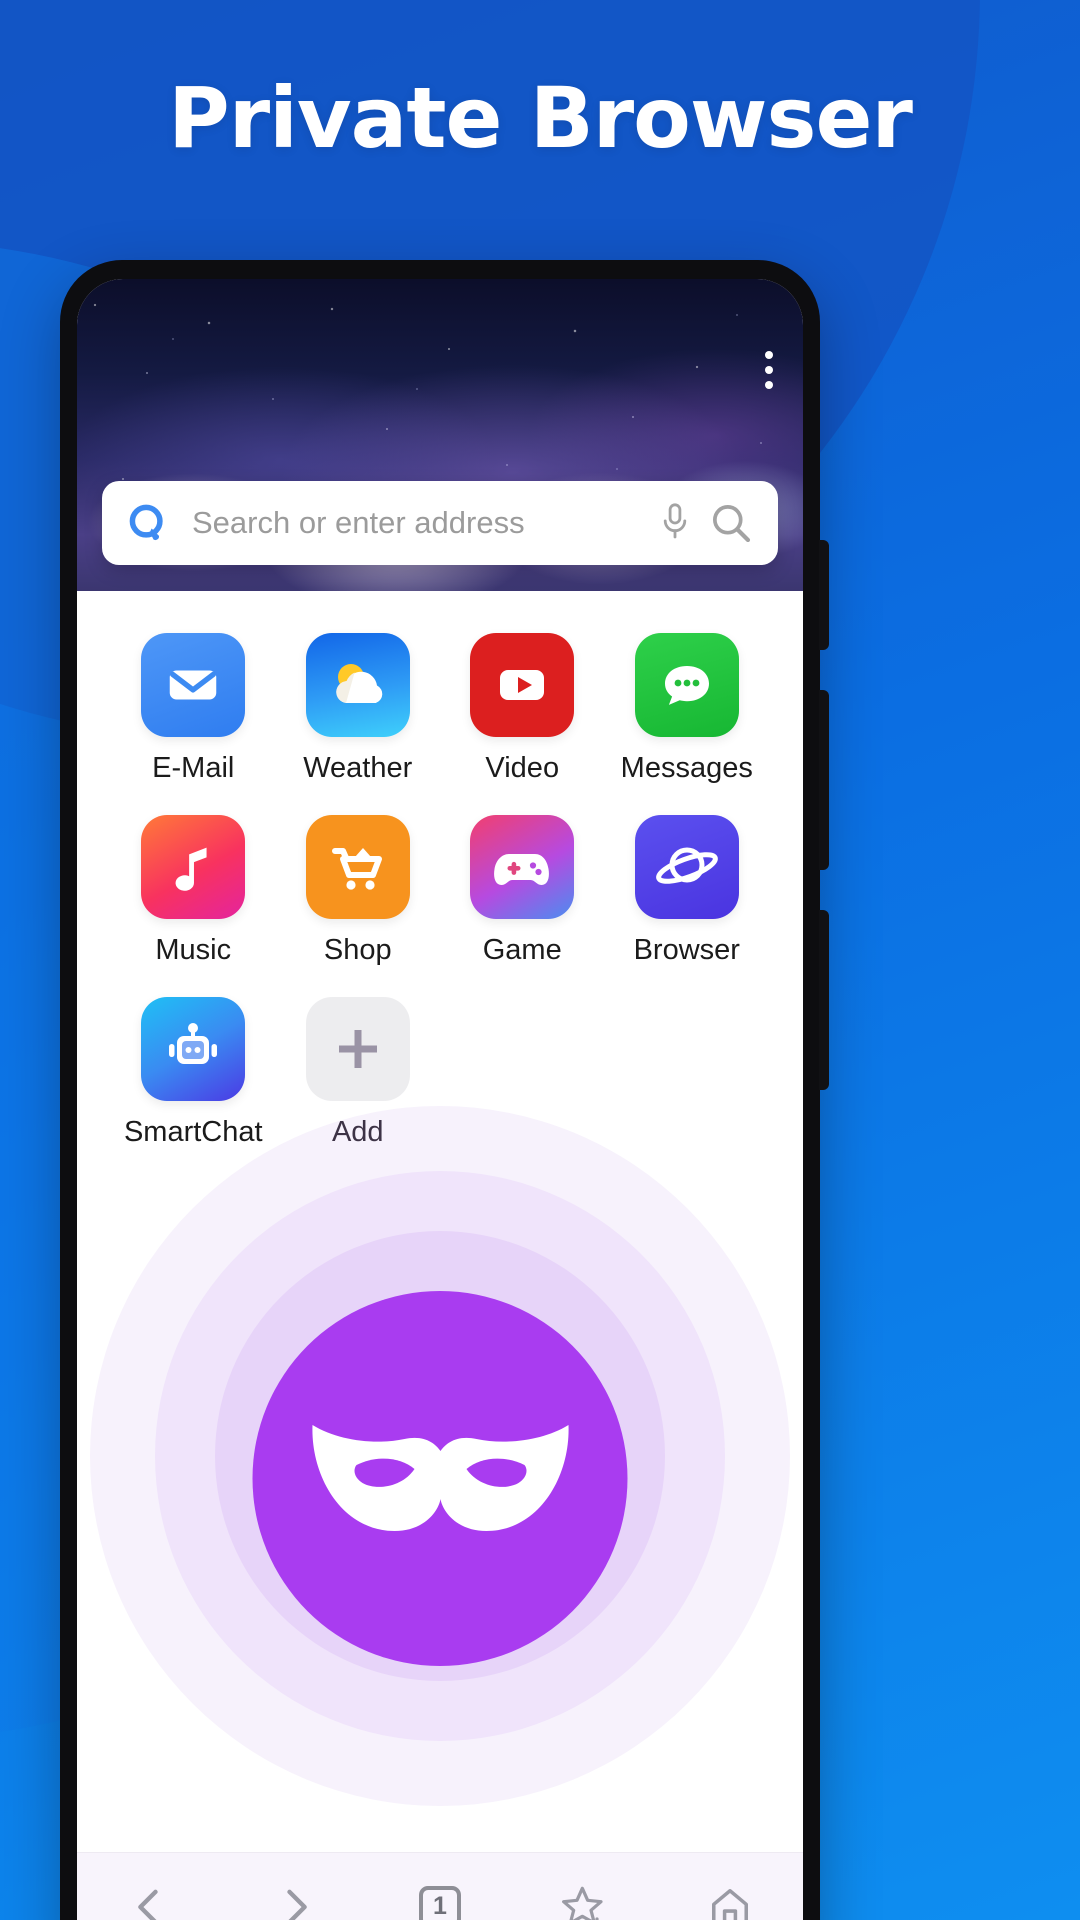 Image resolution: width=1080 pixels, height=1920 pixels. I want to click on tab-count-icon: 1, so click(439, 1902).